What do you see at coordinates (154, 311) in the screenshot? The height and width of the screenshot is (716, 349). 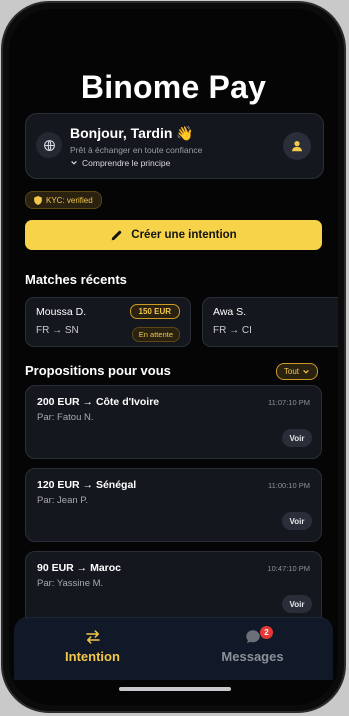 I see `match-amount-badge: 150 EUR` at bounding box center [154, 311].